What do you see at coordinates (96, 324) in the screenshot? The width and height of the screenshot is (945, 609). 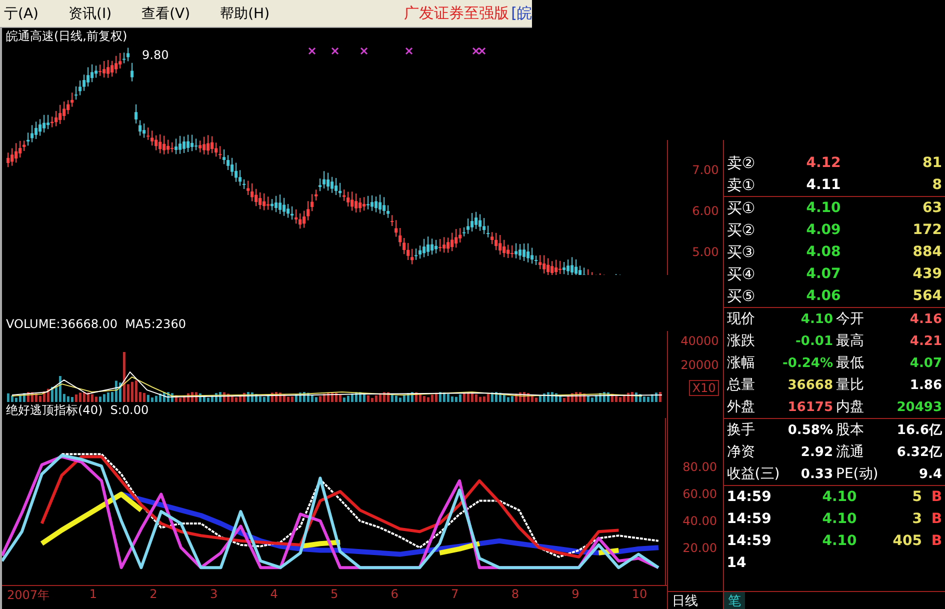 I see `volume-title: VOLUME:36668.00 MA5:2360` at bounding box center [96, 324].